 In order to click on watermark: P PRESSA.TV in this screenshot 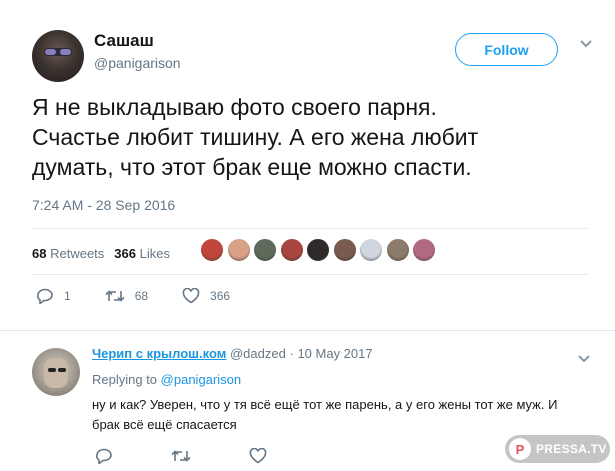, I will do `click(557, 449)`.